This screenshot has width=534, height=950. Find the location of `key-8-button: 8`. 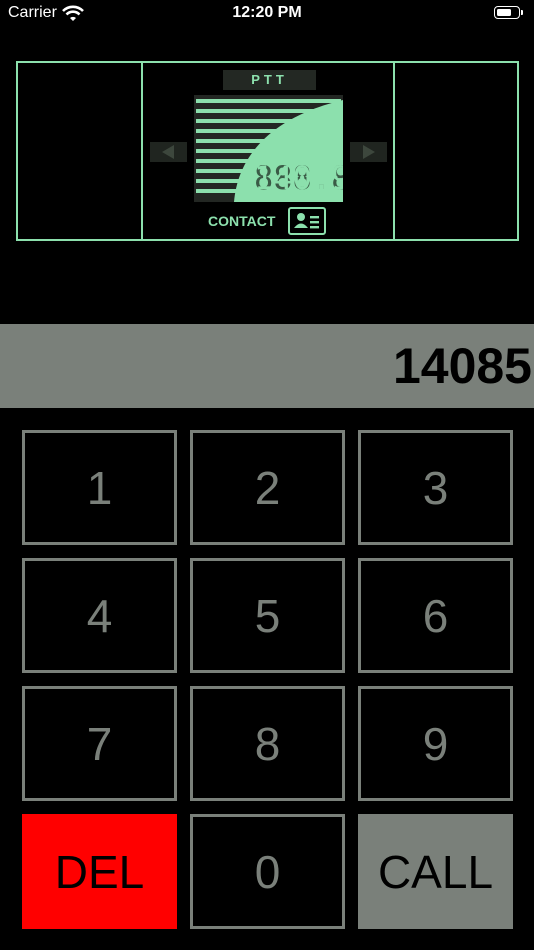

key-8-button: 8 is located at coordinates (267, 743).